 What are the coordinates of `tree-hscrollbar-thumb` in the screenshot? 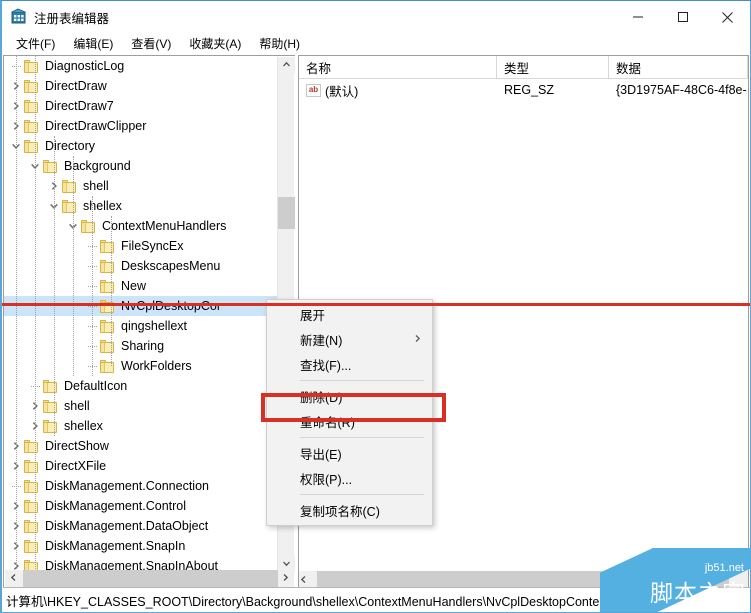 It's located at (150, 578).